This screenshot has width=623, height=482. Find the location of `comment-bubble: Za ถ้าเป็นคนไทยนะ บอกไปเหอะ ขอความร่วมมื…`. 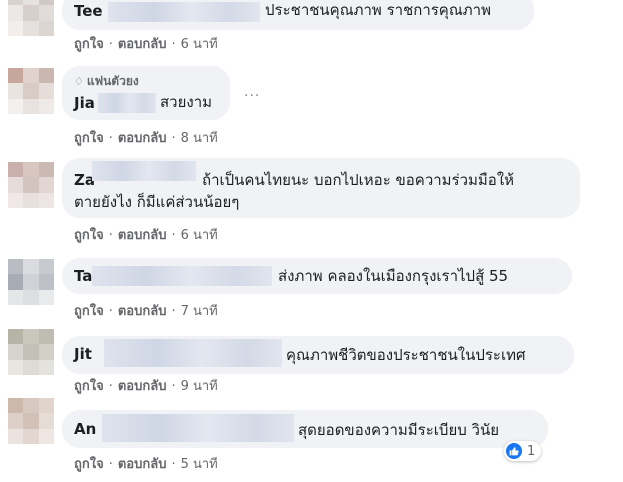

comment-bubble: Za ถ้าเป็นคนไทยนะ บอกไปเหอะ ขอความร่วมมื… is located at coordinates (321, 188).